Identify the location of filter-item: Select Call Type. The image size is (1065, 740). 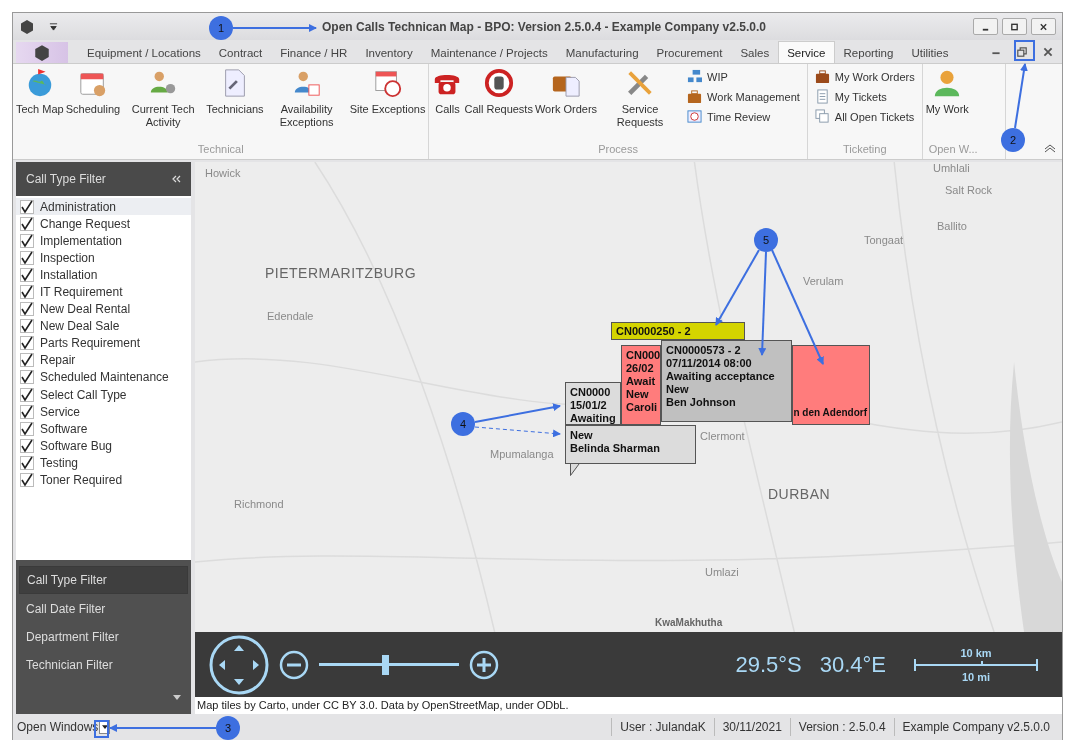
(103, 395).